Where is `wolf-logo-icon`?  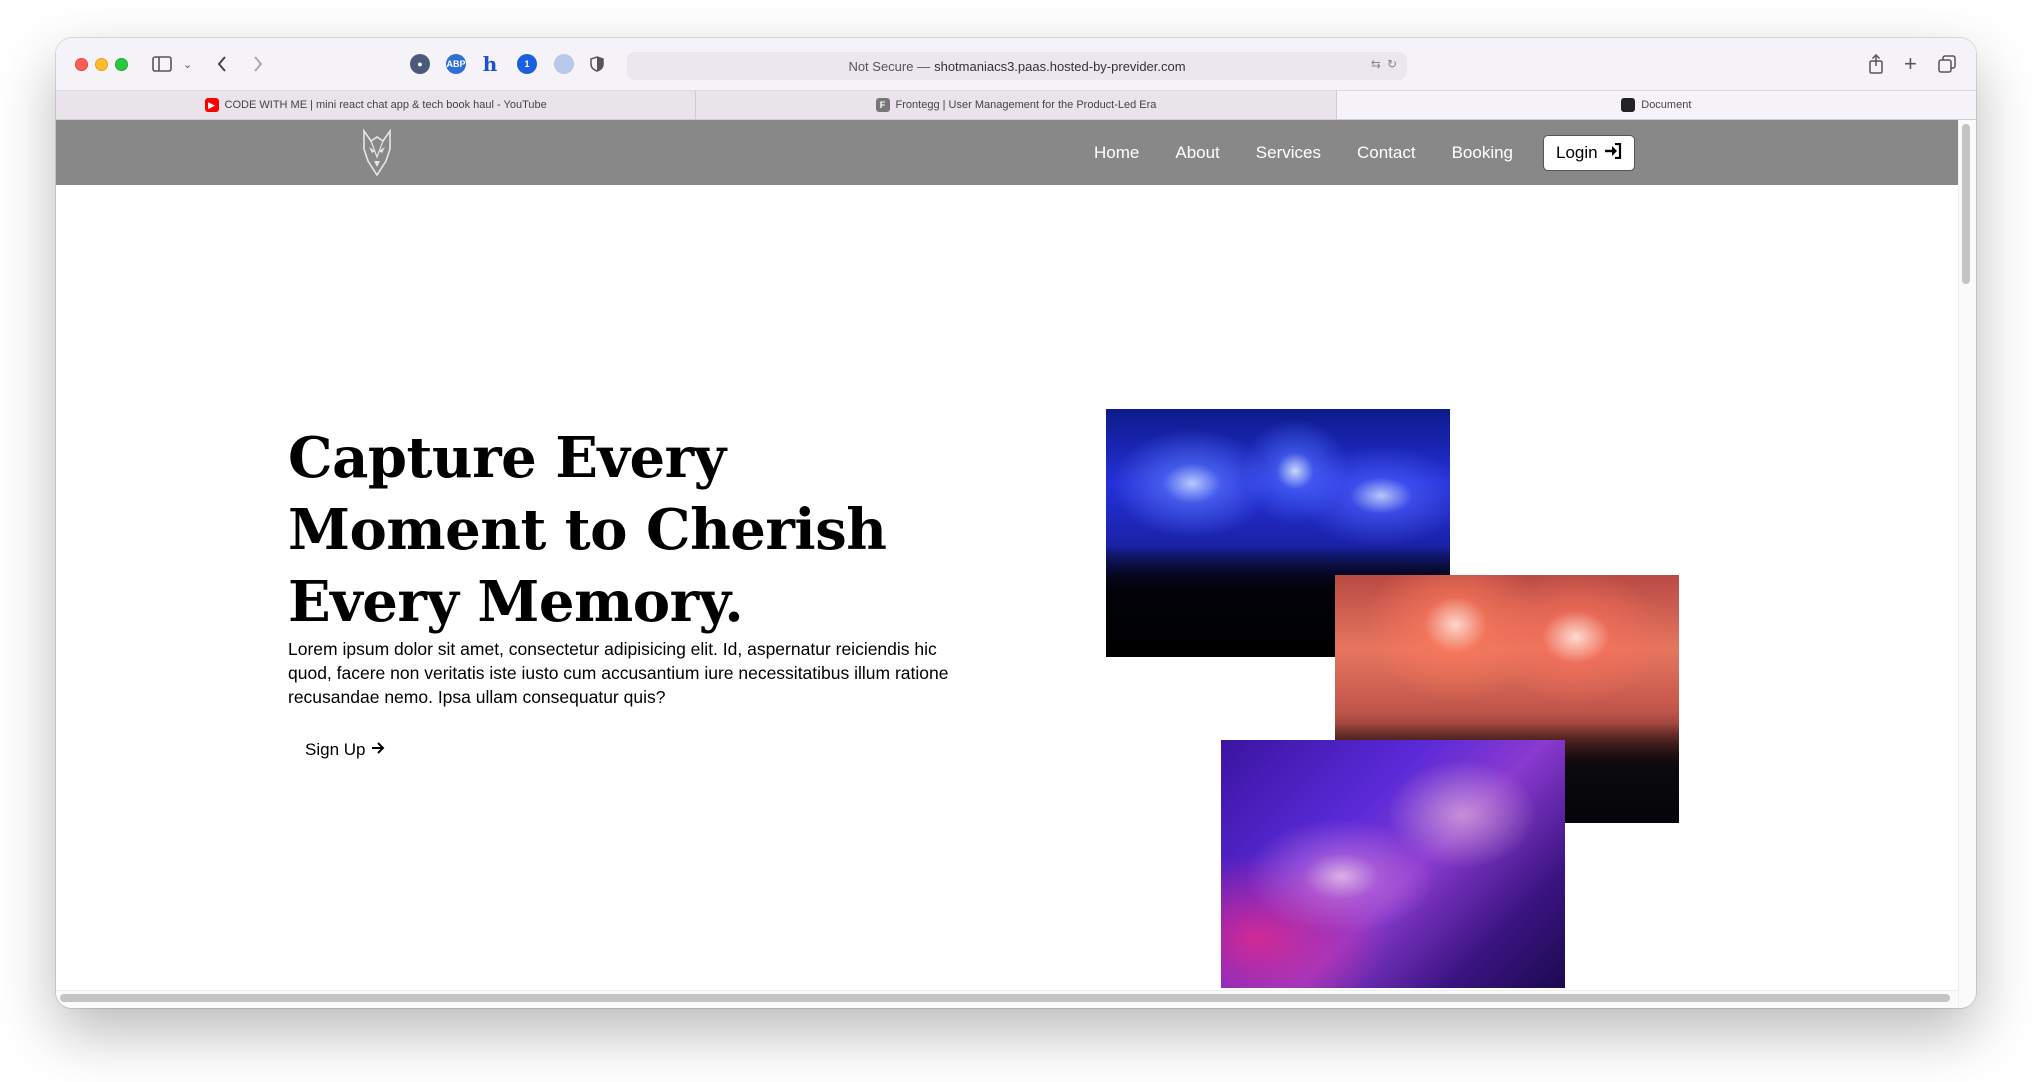 wolf-logo-icon is located at coordinates (377, 153).